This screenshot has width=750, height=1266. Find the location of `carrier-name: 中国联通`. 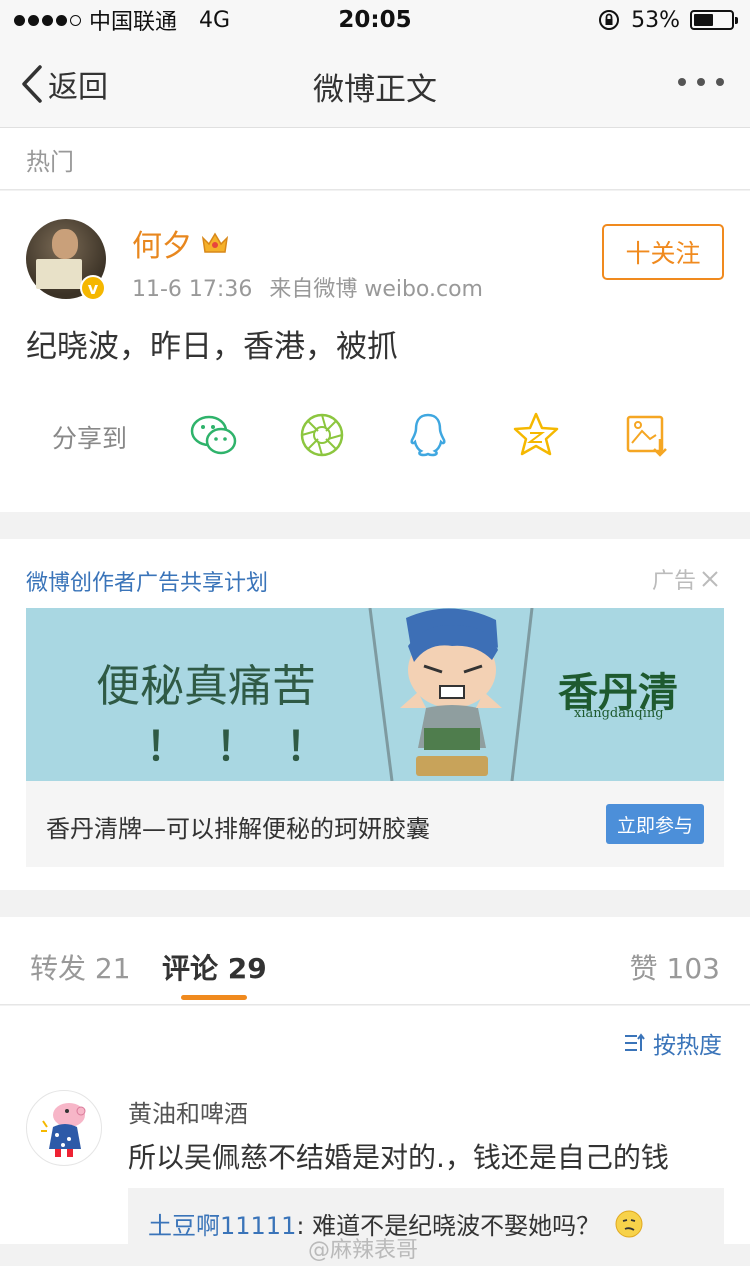

carrier-name: 中国联通 is located at coordinates (133, 22).